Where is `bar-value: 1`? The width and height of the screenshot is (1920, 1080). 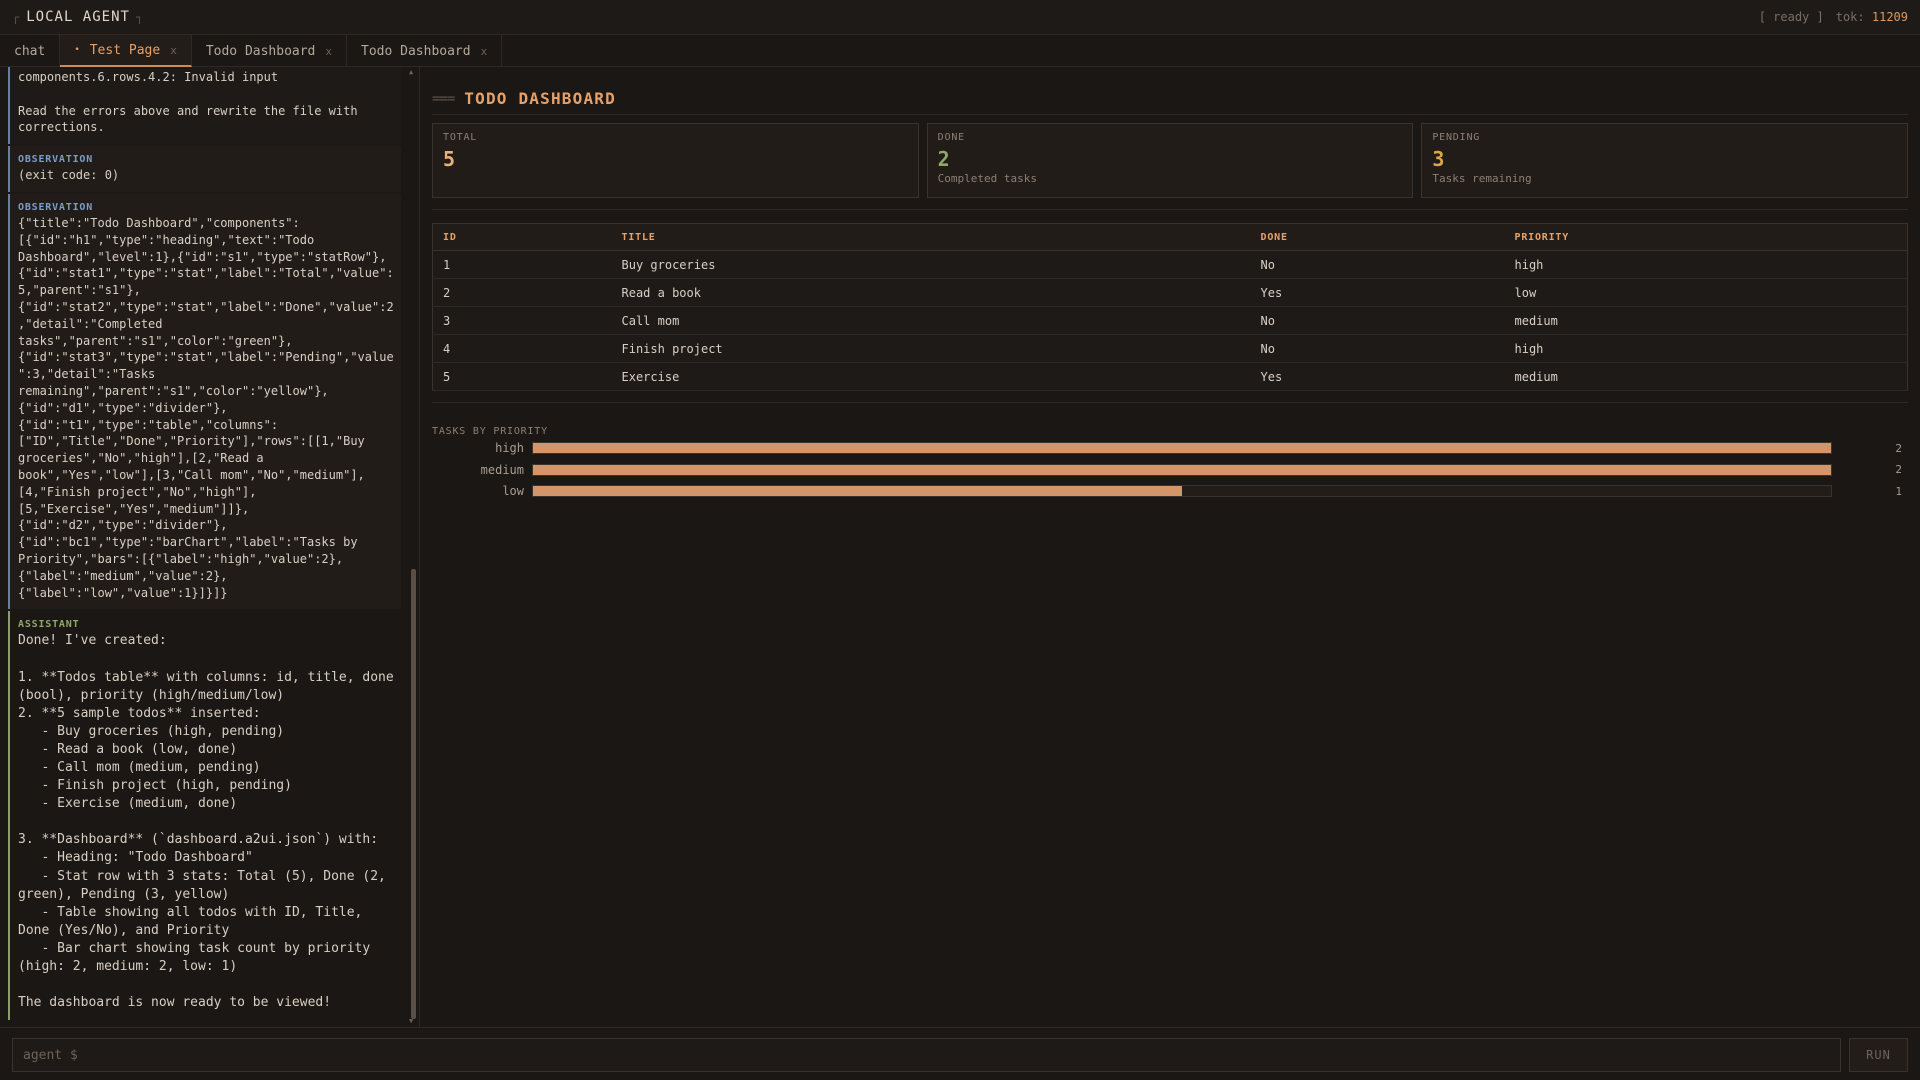 bar-value: 1 is located at coordinates (1898, 491).